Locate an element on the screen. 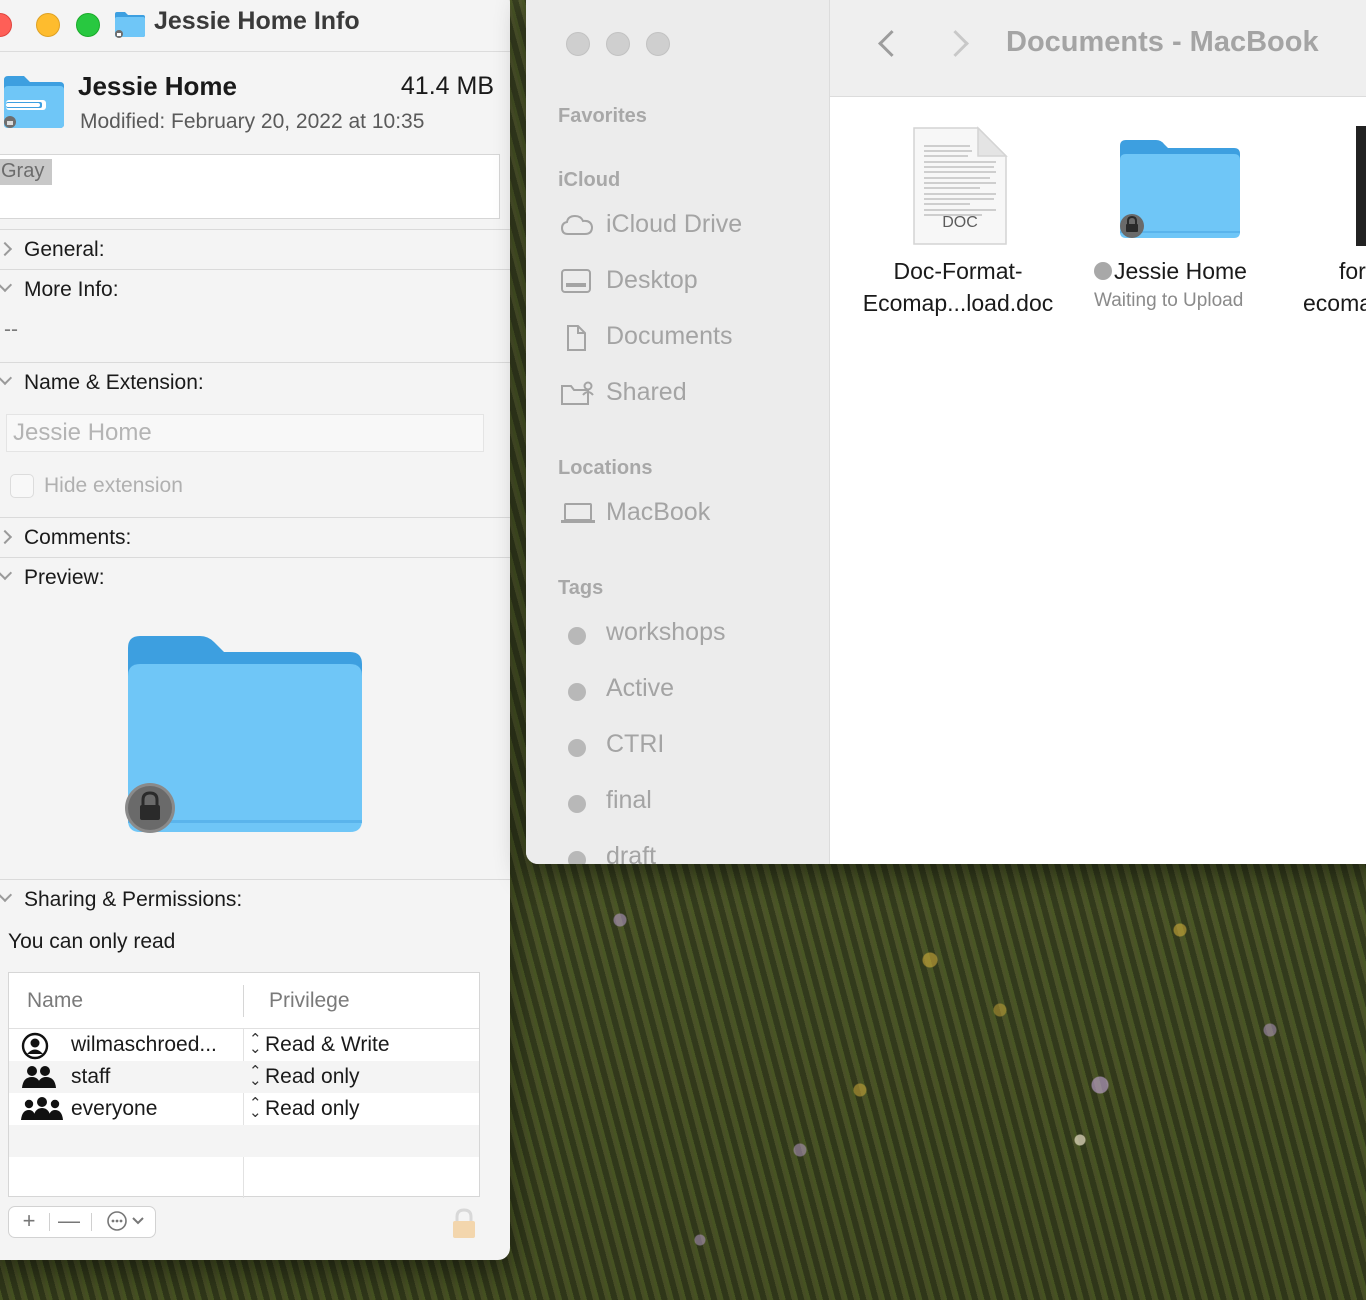  user-name: staff is located at coordinates (91, 1076).